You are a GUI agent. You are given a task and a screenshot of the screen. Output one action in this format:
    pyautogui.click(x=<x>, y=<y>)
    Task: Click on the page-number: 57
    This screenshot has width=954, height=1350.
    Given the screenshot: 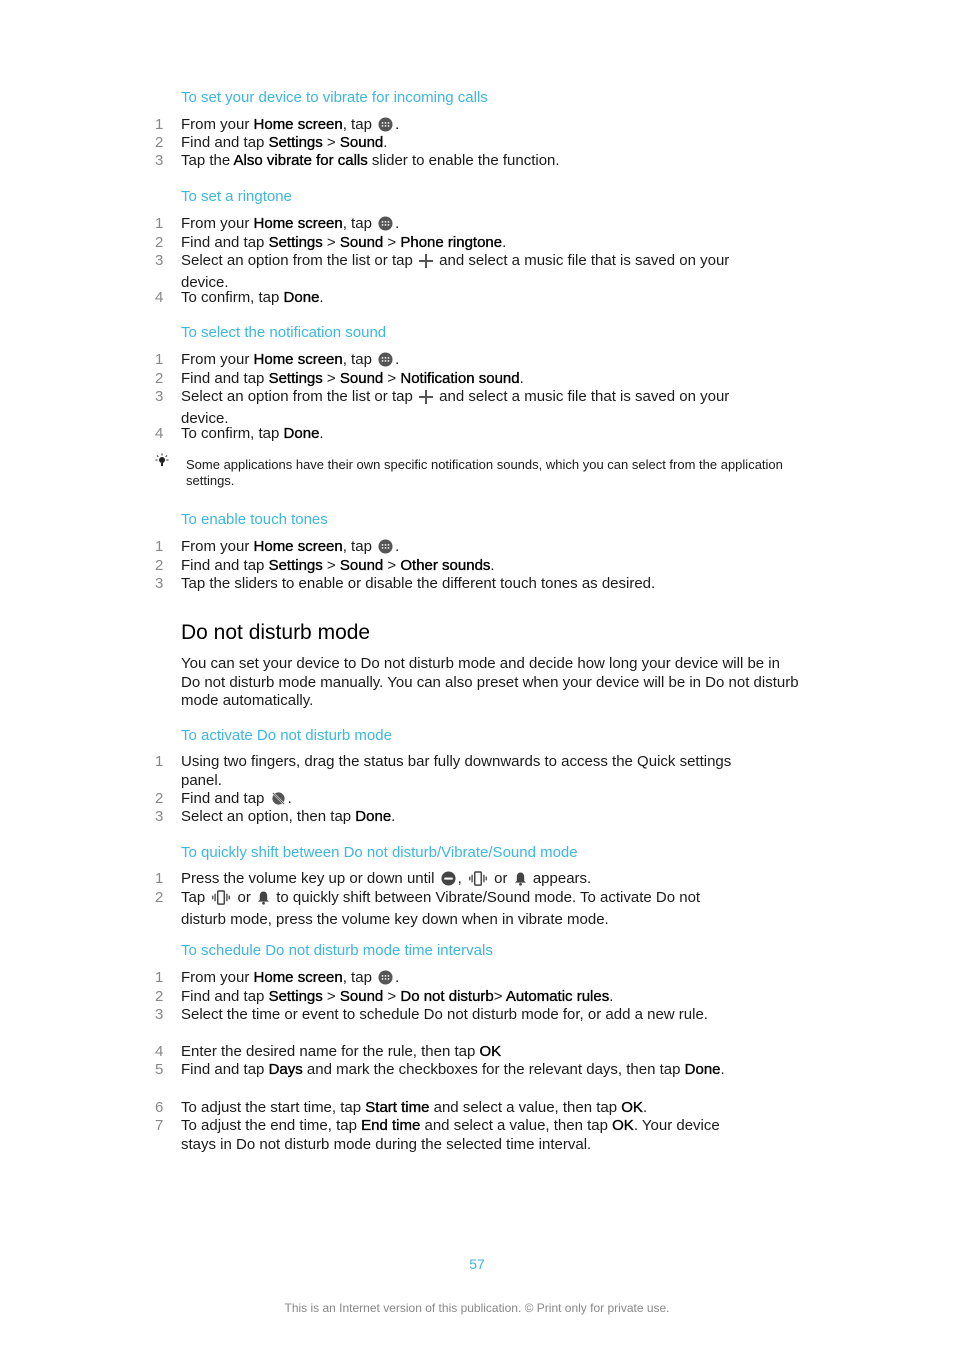 What is the action you would take?
    pyautogui.click(x=477, y=1264)
    